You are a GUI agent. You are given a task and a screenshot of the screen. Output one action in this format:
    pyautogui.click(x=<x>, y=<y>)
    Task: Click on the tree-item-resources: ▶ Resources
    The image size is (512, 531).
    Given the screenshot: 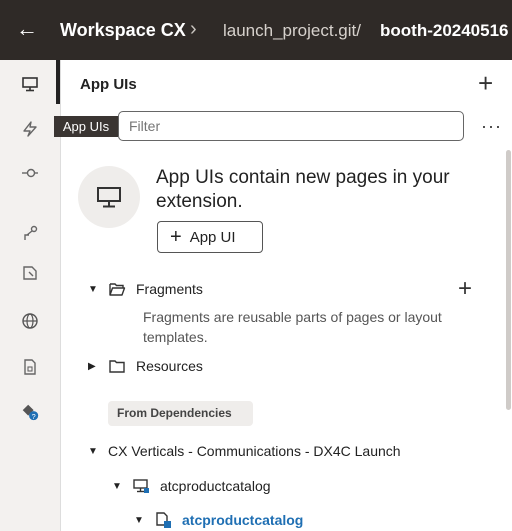 What is the action you would take?
    pyautogui.click(x=145, y=366)
    